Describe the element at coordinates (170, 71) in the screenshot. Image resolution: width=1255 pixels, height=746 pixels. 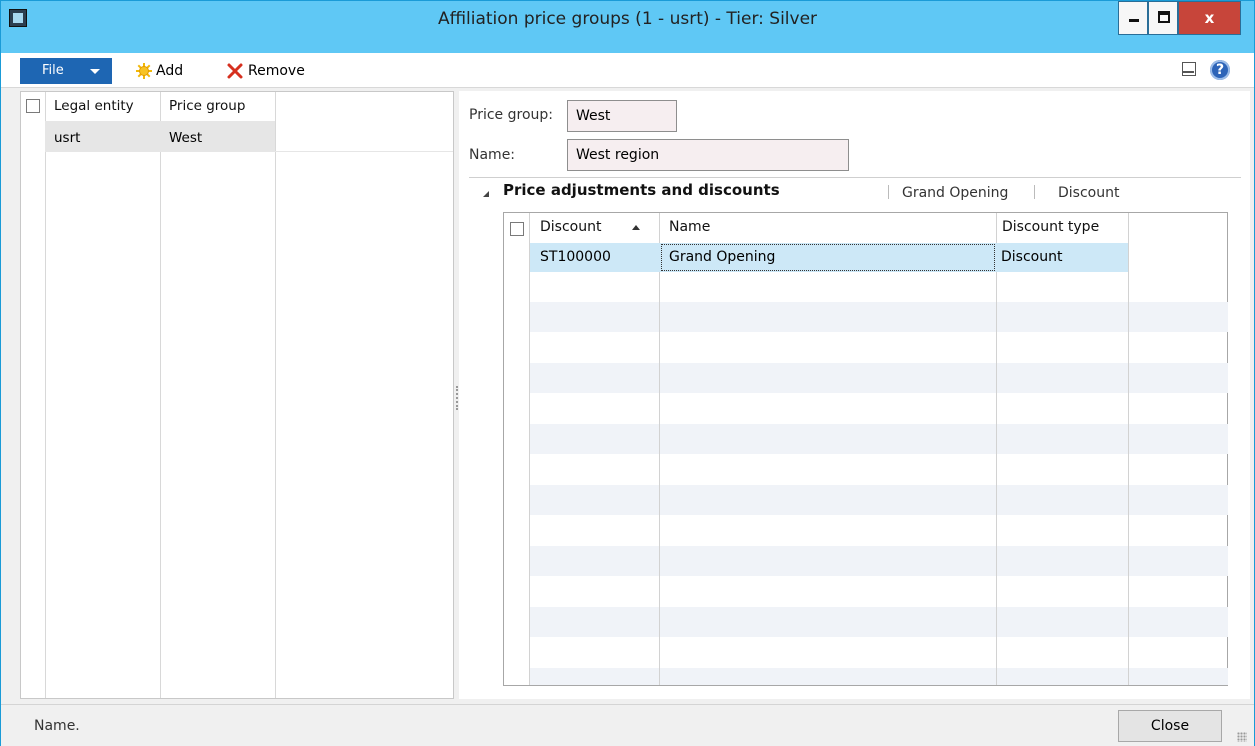
I see `add-label: Add` at that location.